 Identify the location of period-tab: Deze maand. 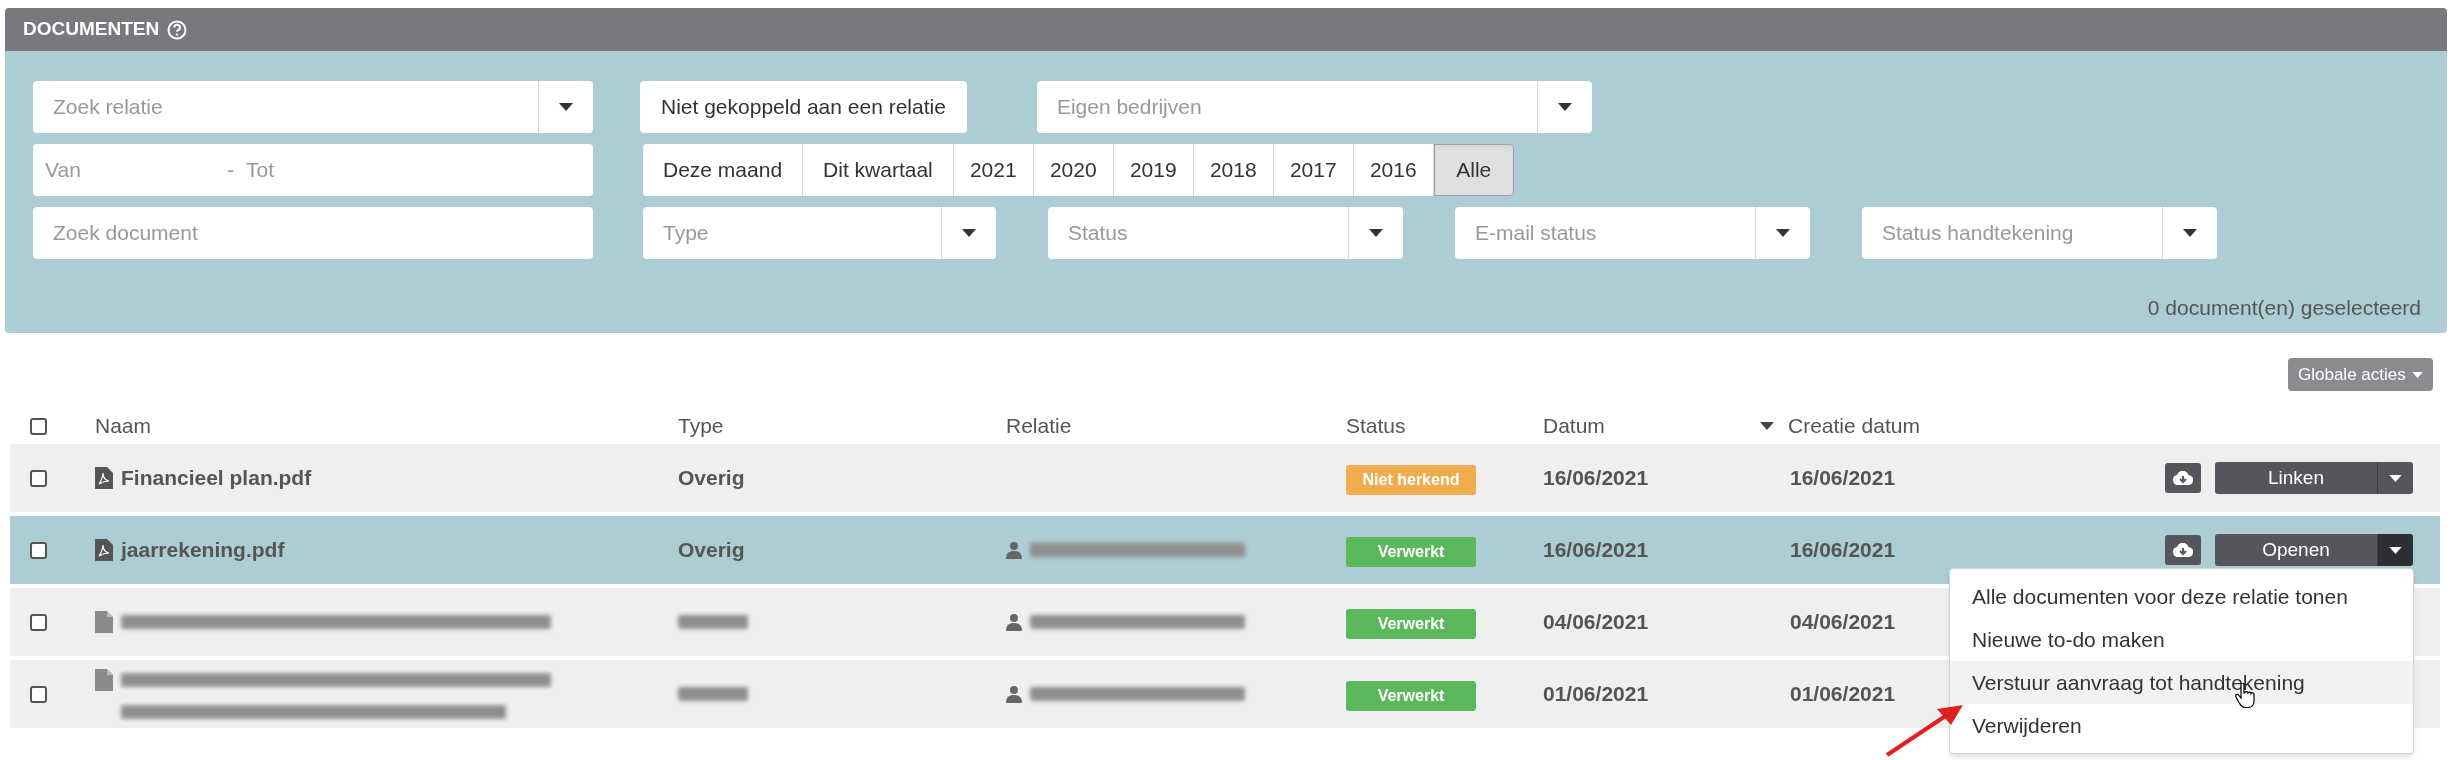
(723, 170).